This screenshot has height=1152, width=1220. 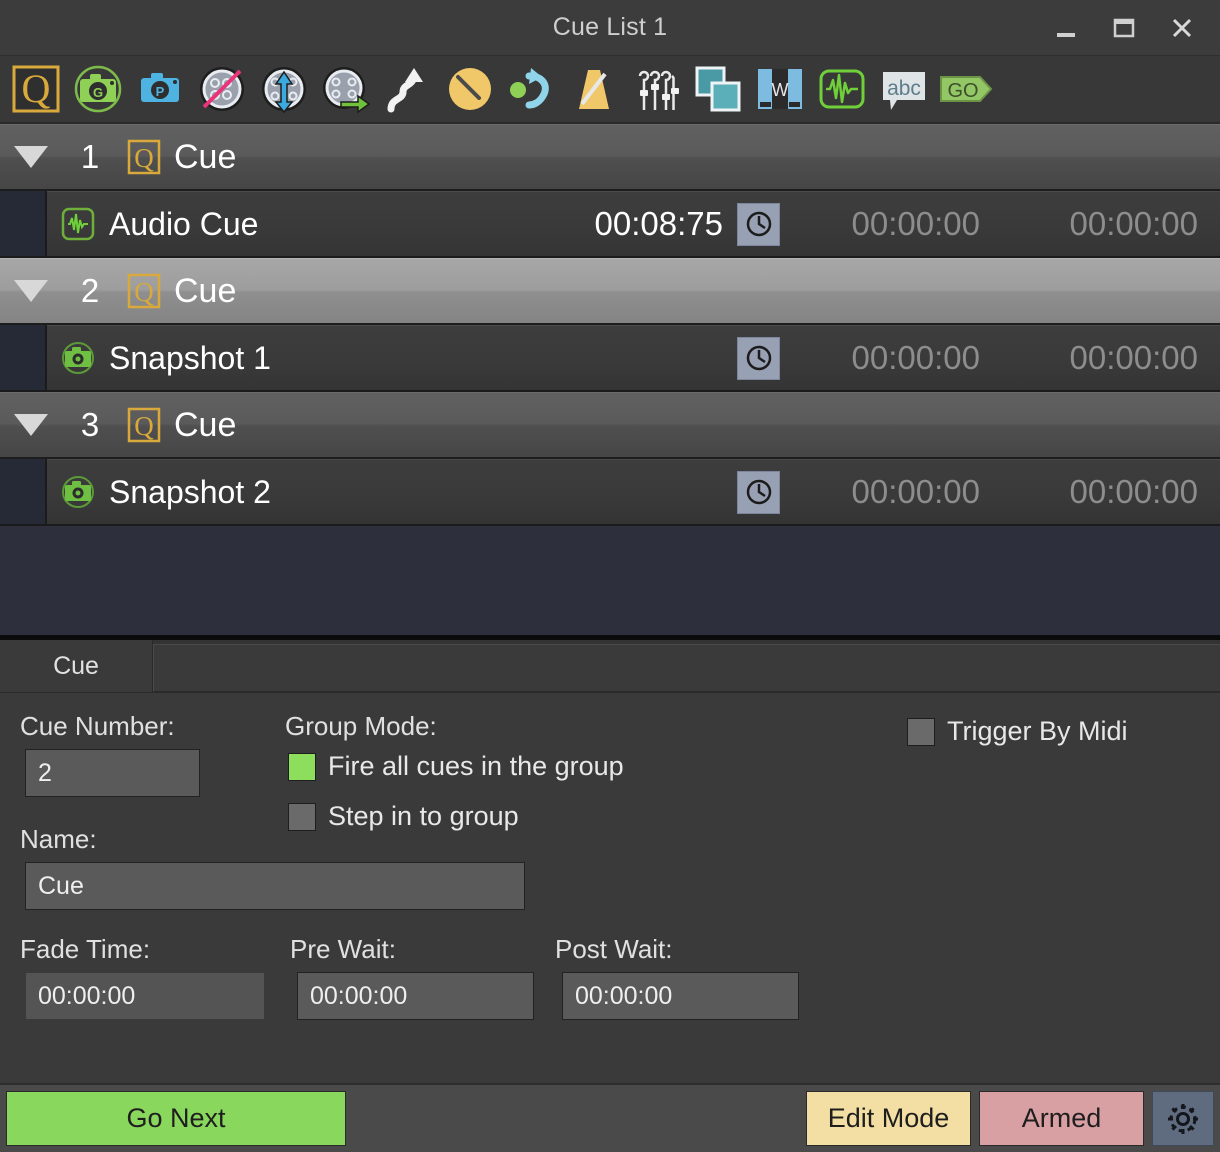 I want to click on cue-number: 2, so click(x=90, y=290).